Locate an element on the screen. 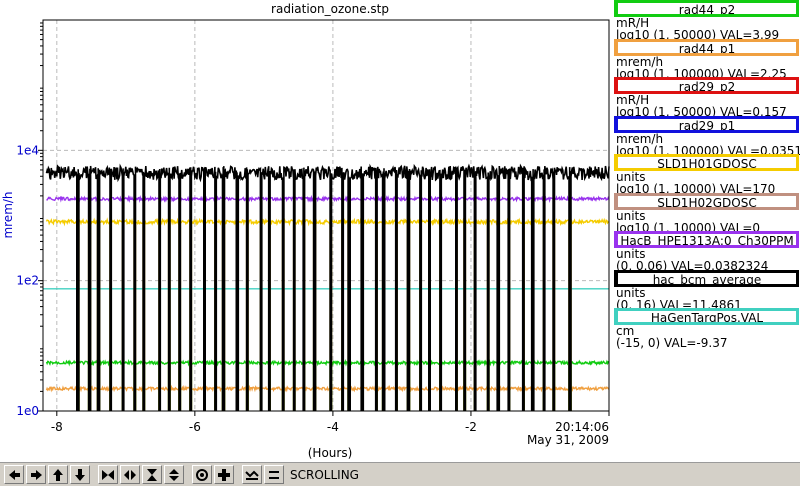 The width and height of the screenshot is (800, 486). legend-item: hac_bcm_average units (0, 16) VAL=11.4861 is located at coordinates (706, 290).